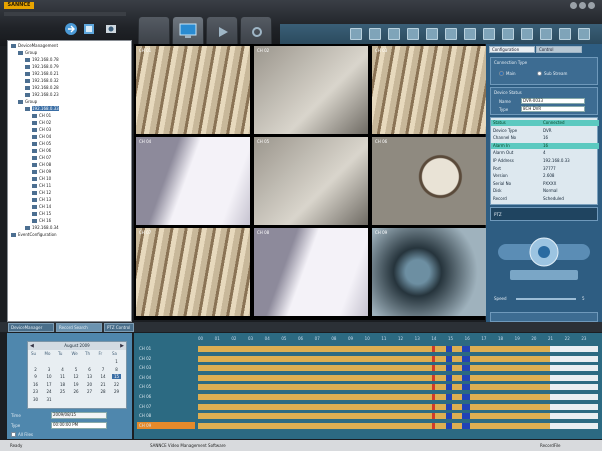  What do you see at coordinates (42, 74) in the screenshot?
I see `tree-node: 192.168.0.21` at bounding box center [42, 74].